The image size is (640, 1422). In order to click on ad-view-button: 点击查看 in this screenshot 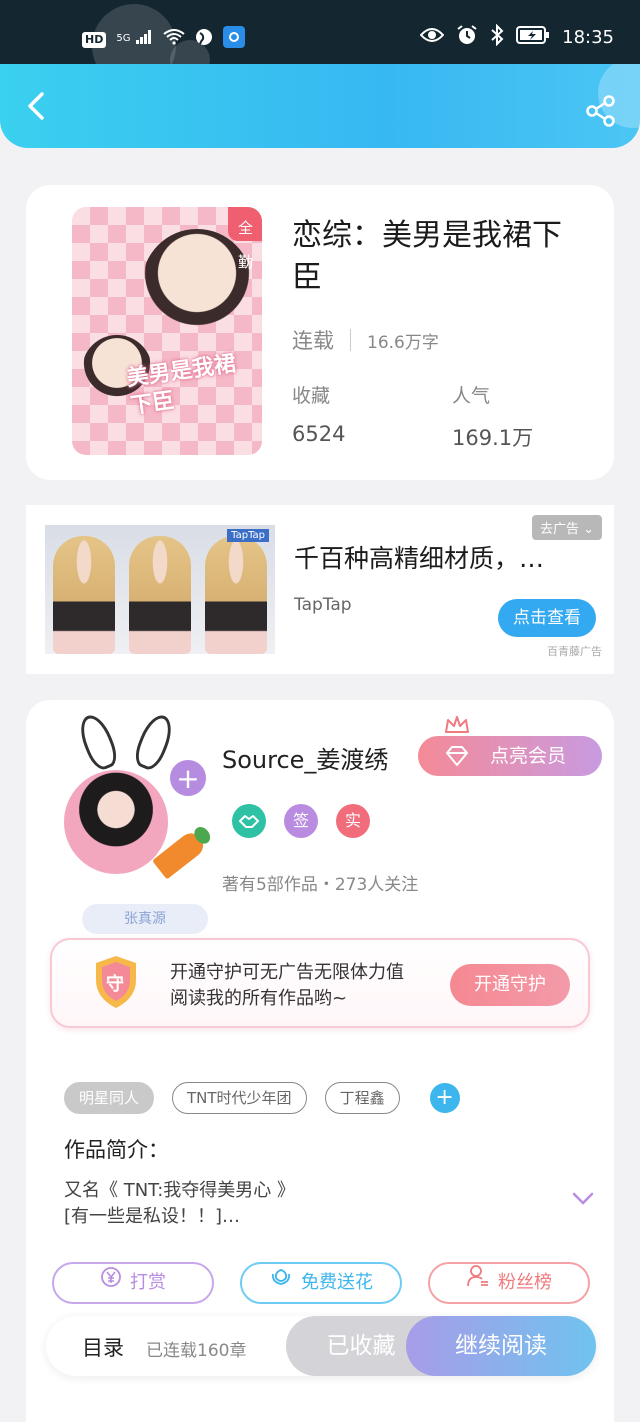, I will do `click(547, 618)`.